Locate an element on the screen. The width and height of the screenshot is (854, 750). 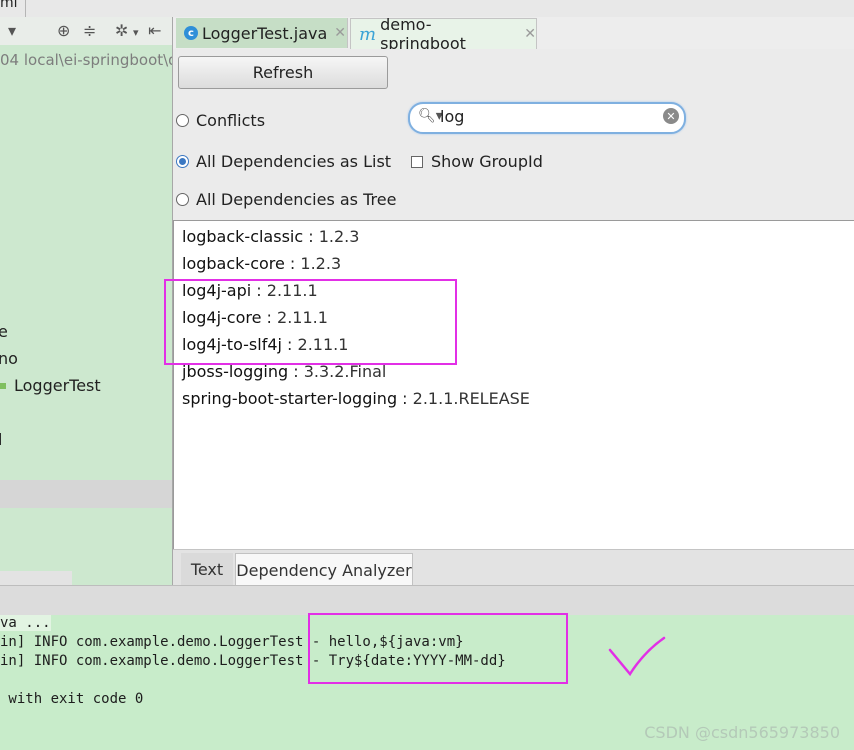
divider is located at coordinates (25, 8).